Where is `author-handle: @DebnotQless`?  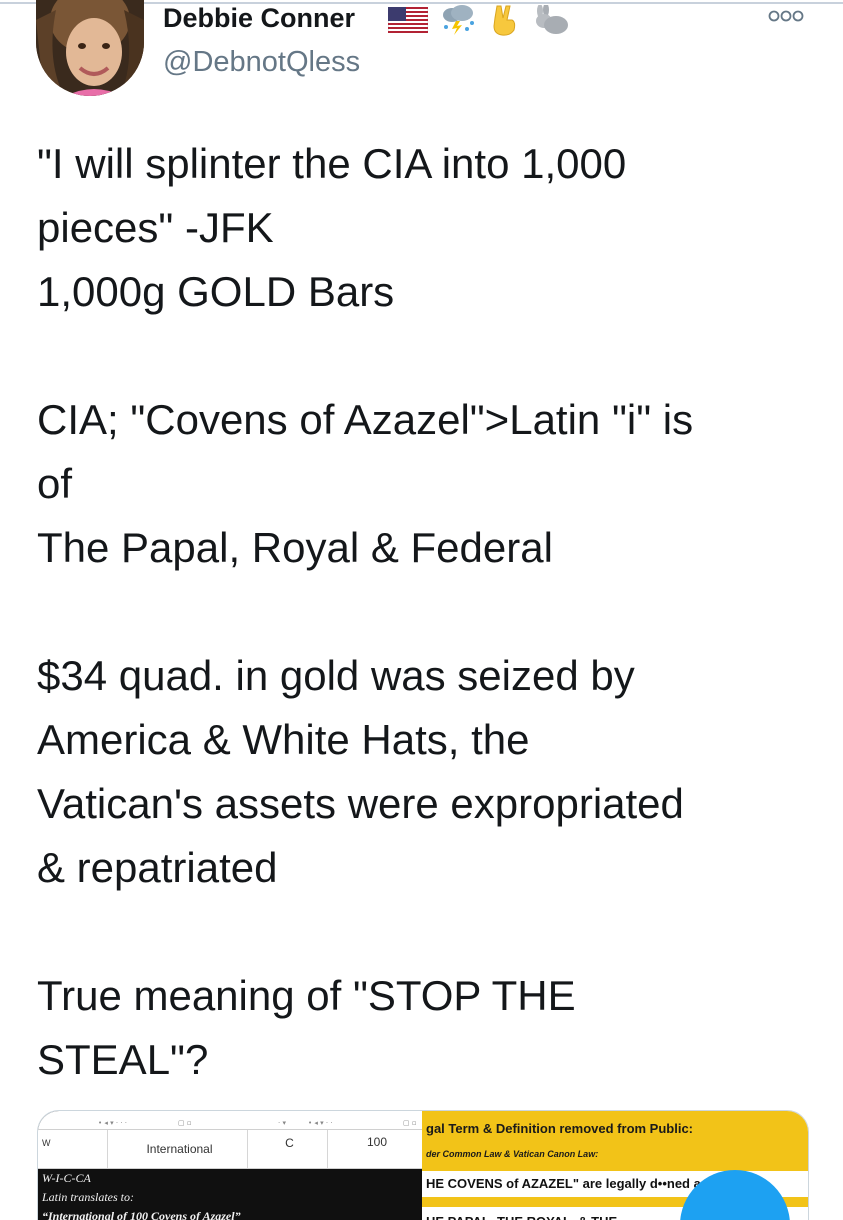
author-handle: @DebnotQless is located at coordinates (261, 62).